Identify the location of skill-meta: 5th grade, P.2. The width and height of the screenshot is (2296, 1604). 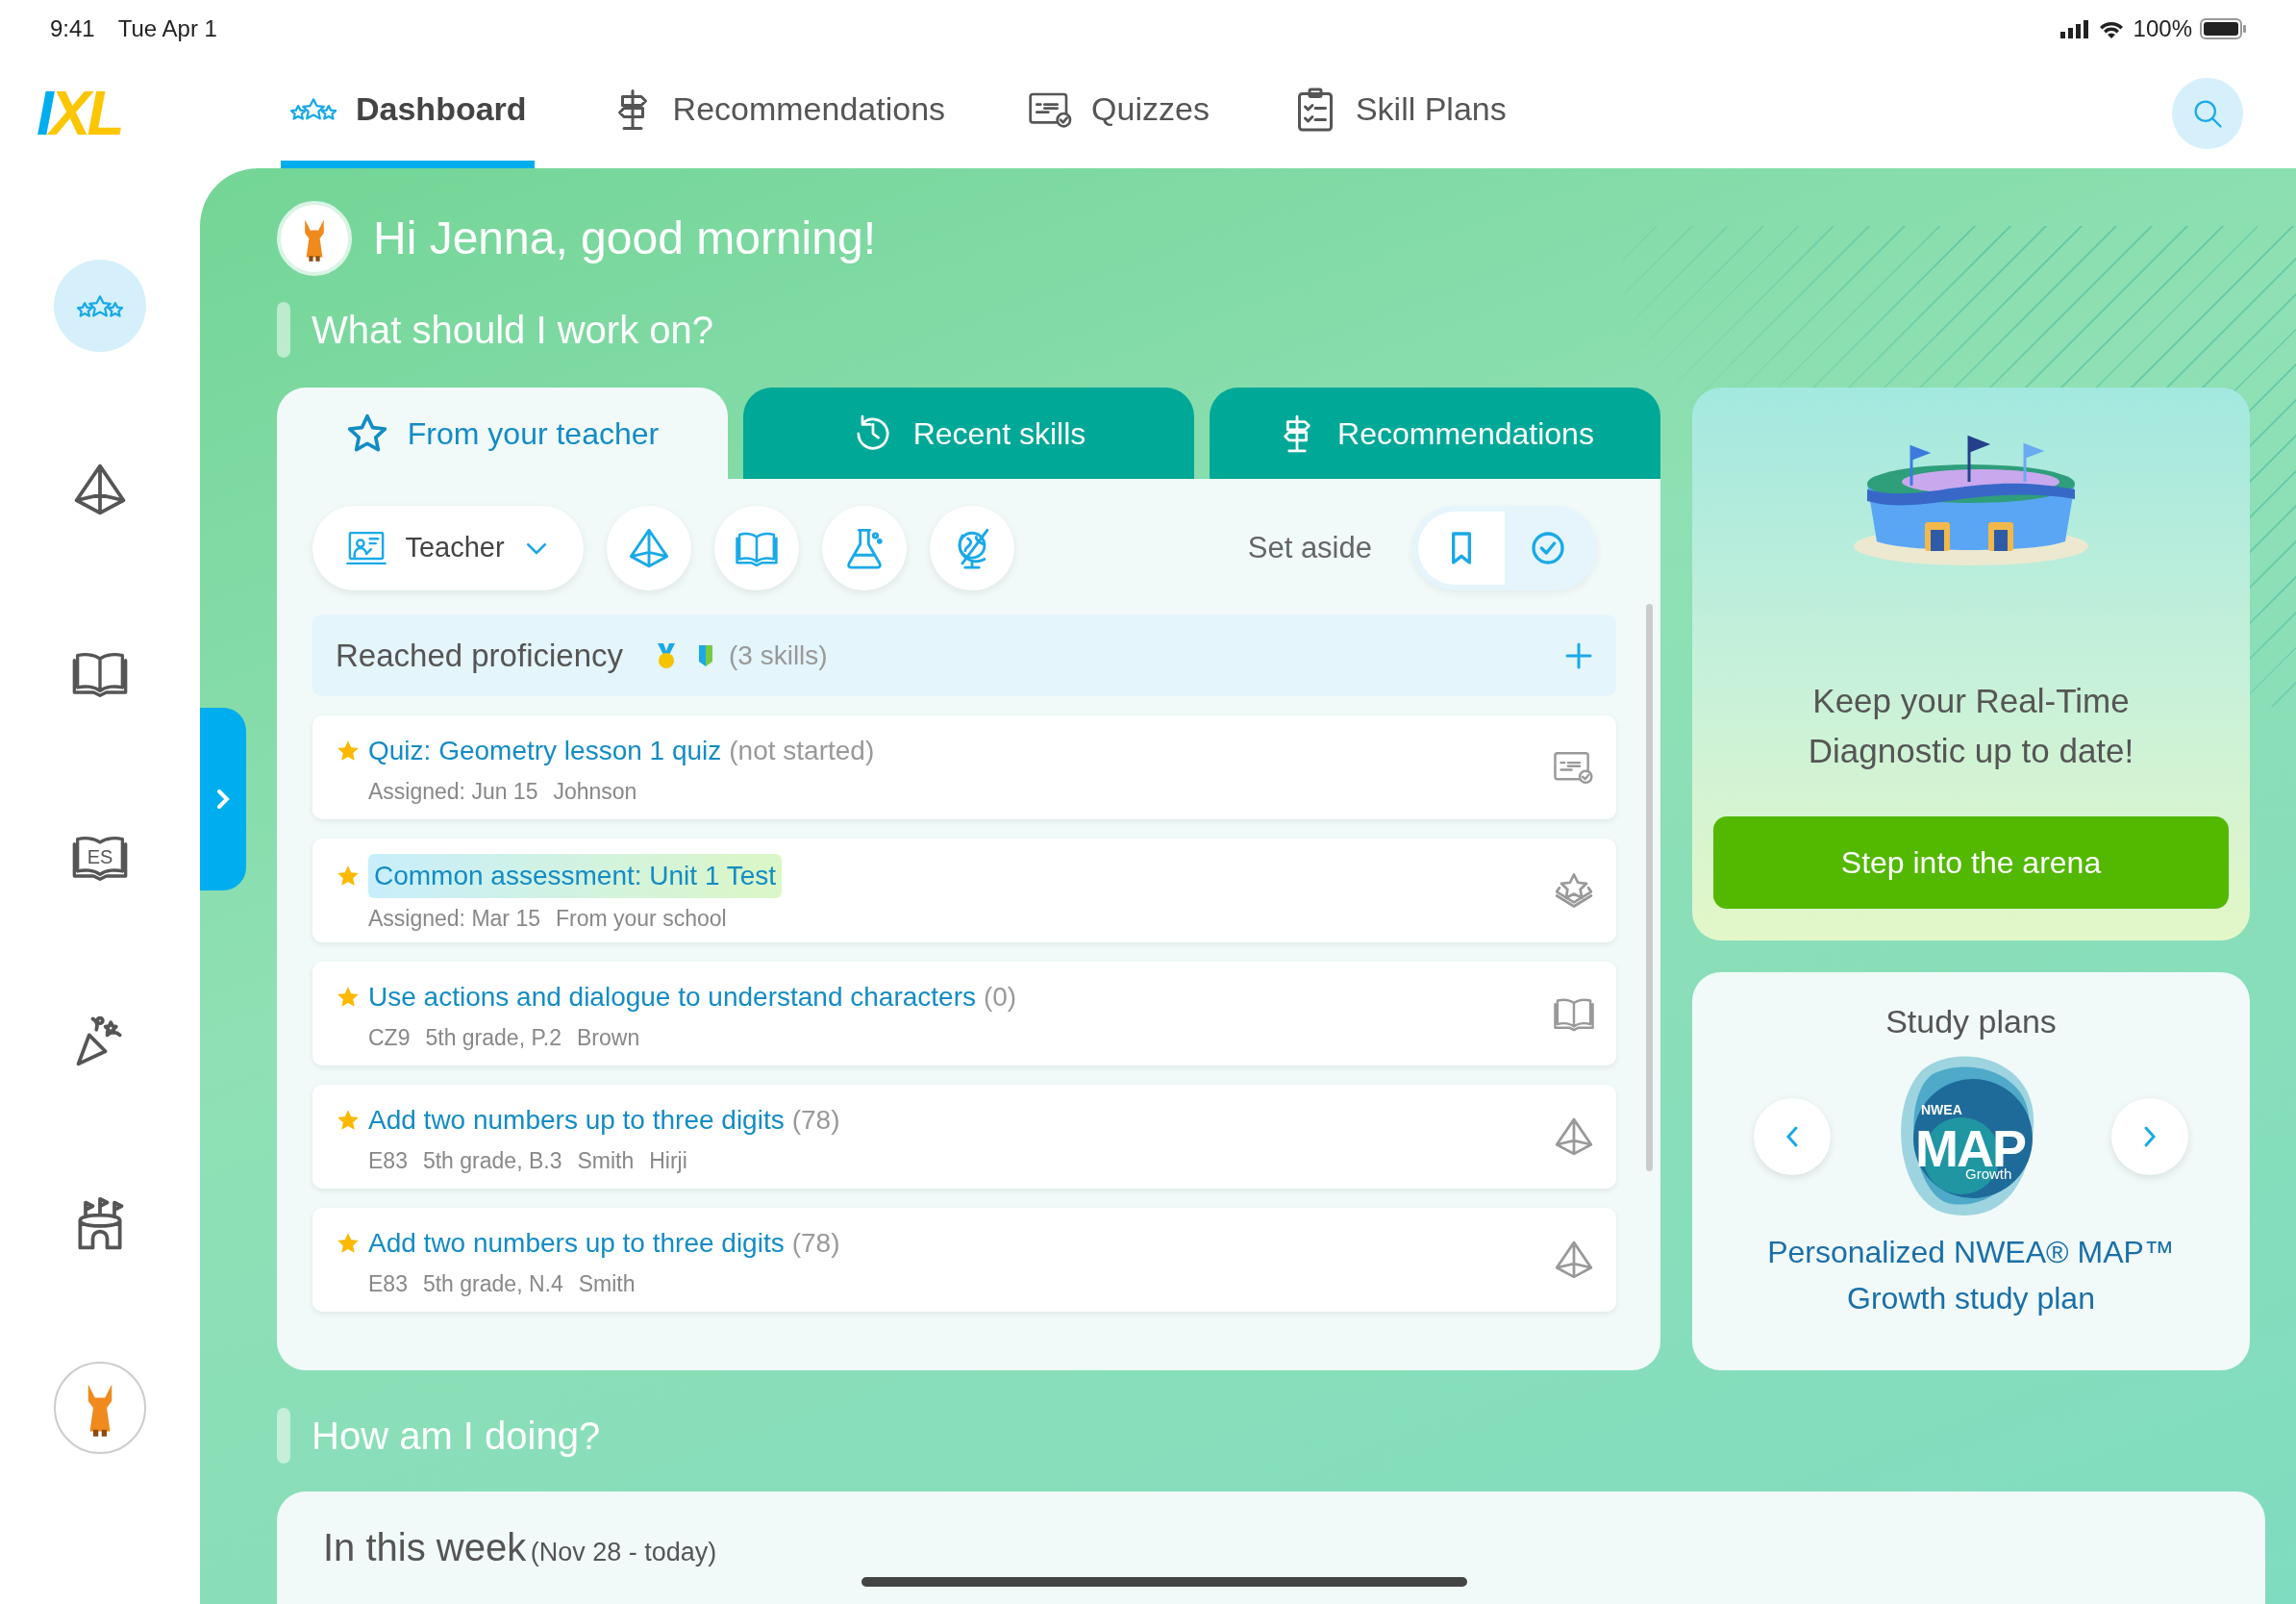
(493, 1038).